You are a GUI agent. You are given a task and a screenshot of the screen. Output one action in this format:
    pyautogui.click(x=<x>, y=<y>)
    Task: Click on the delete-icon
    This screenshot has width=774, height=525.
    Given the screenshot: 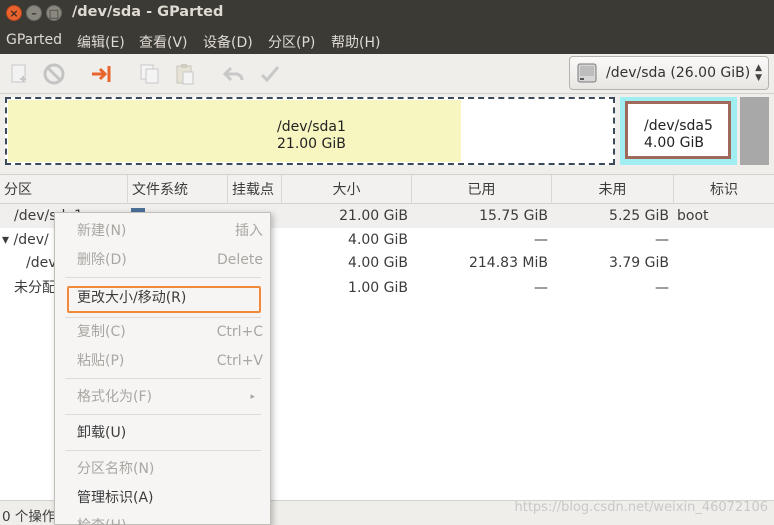 What is the action you would take?
    pyautogui.click(x=54, y=74)
    